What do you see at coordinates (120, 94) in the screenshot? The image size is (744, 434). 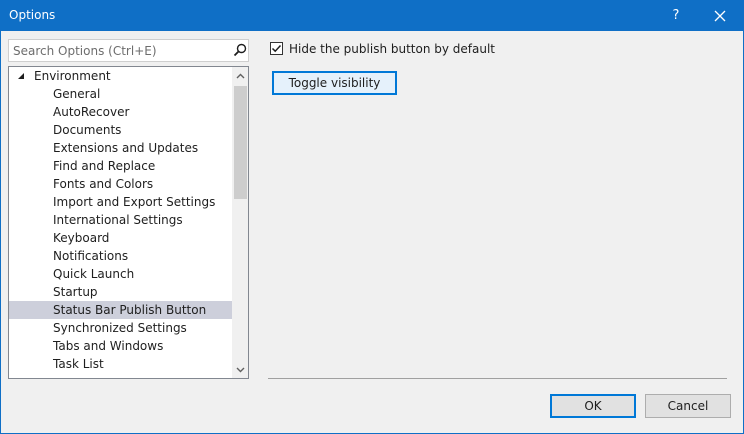 I see `tree-node: General` at bounding box center [120, 94].